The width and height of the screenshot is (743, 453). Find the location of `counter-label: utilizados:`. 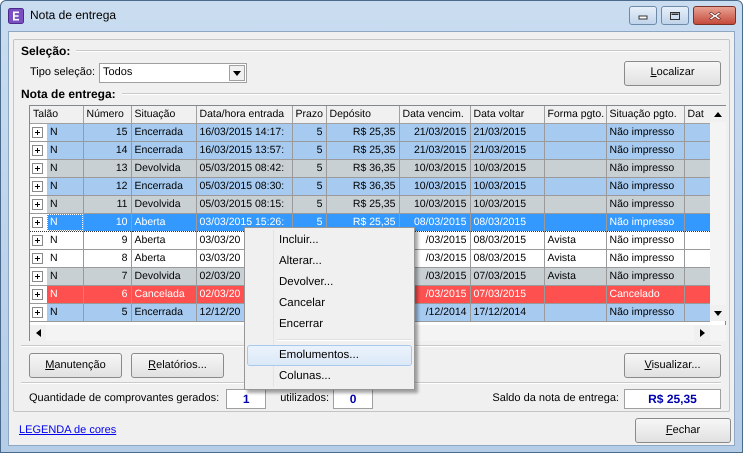

counter-label: utilizados: is located at coordinates (305, 399).